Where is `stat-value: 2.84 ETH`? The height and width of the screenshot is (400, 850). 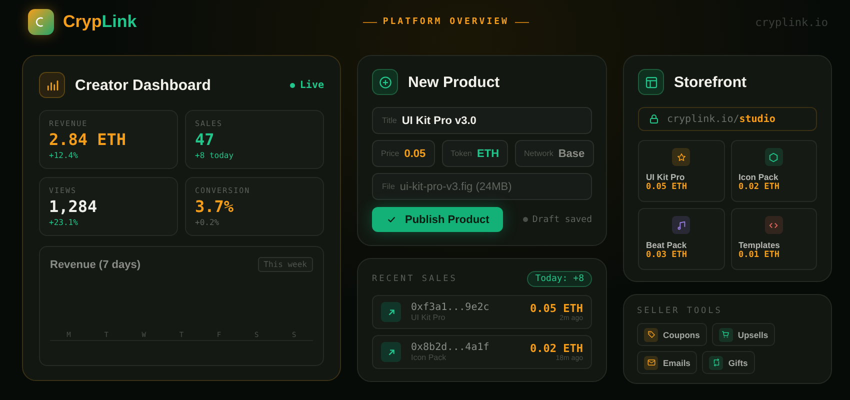 stat-value: 2.84 ETH is located at coordinates (88, 139).